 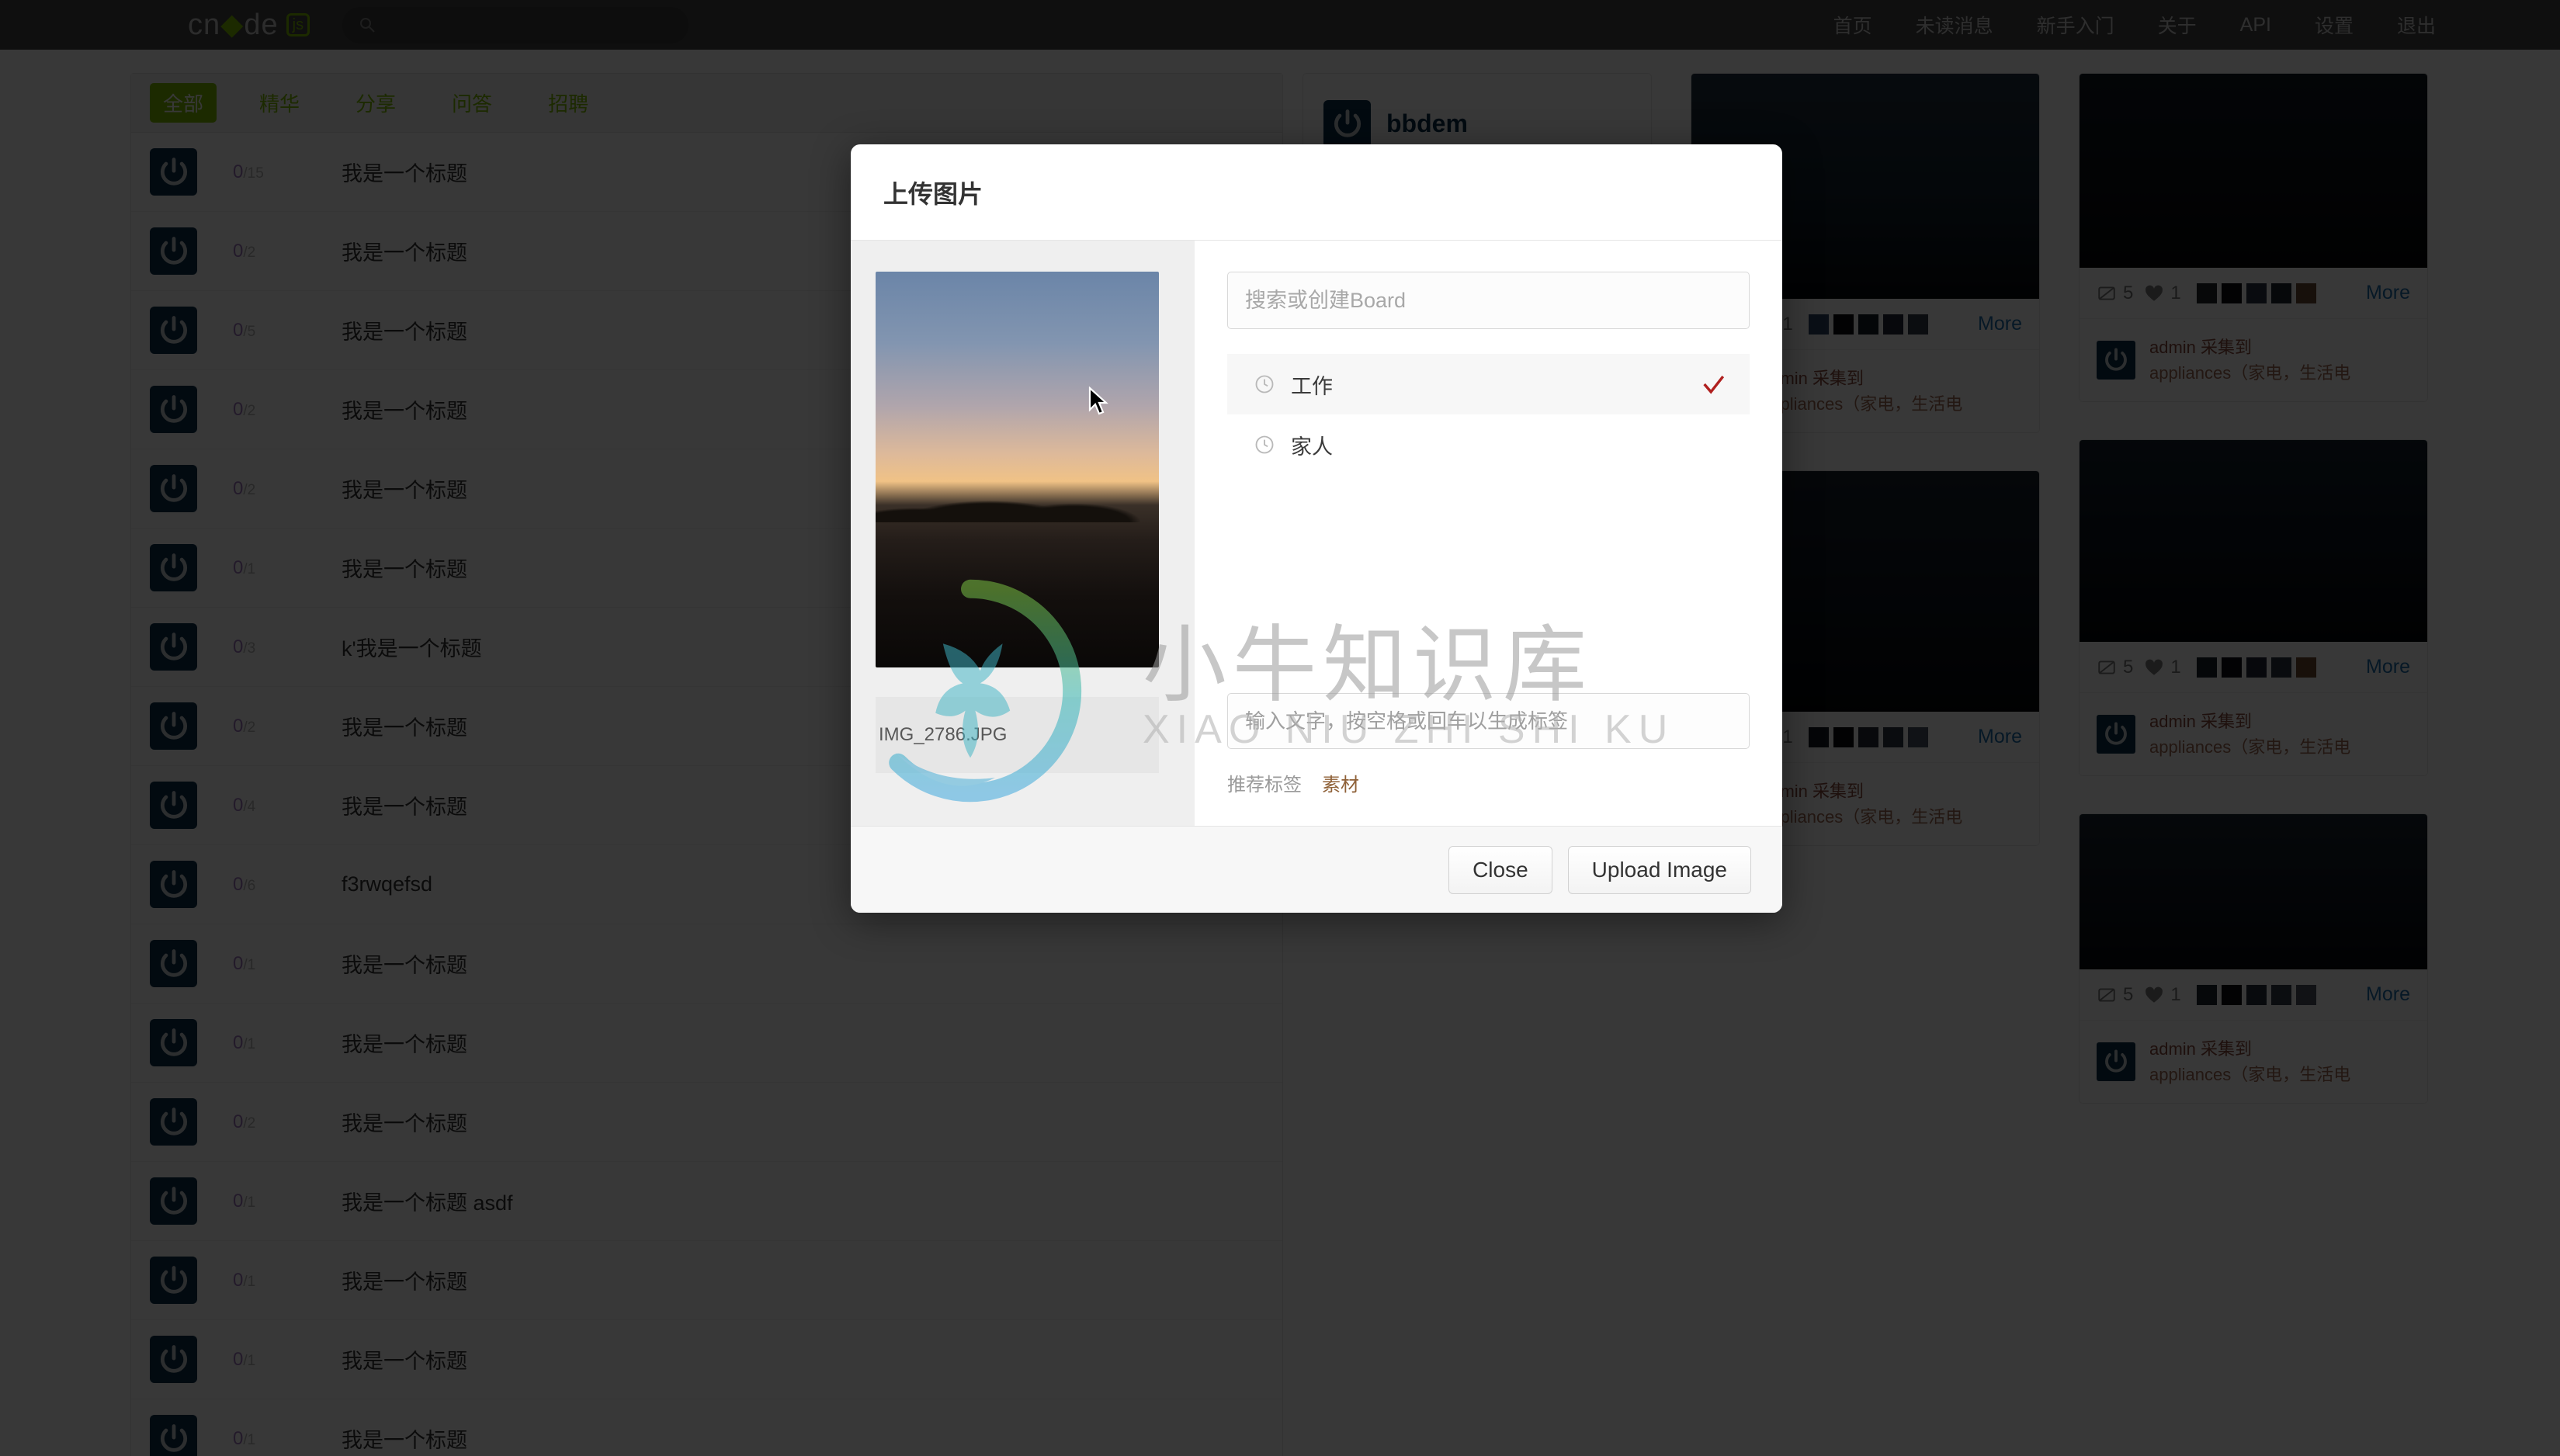 I want to click on recommended-tags-row: 推荐标签 素材, so click(x=1488, y=795).